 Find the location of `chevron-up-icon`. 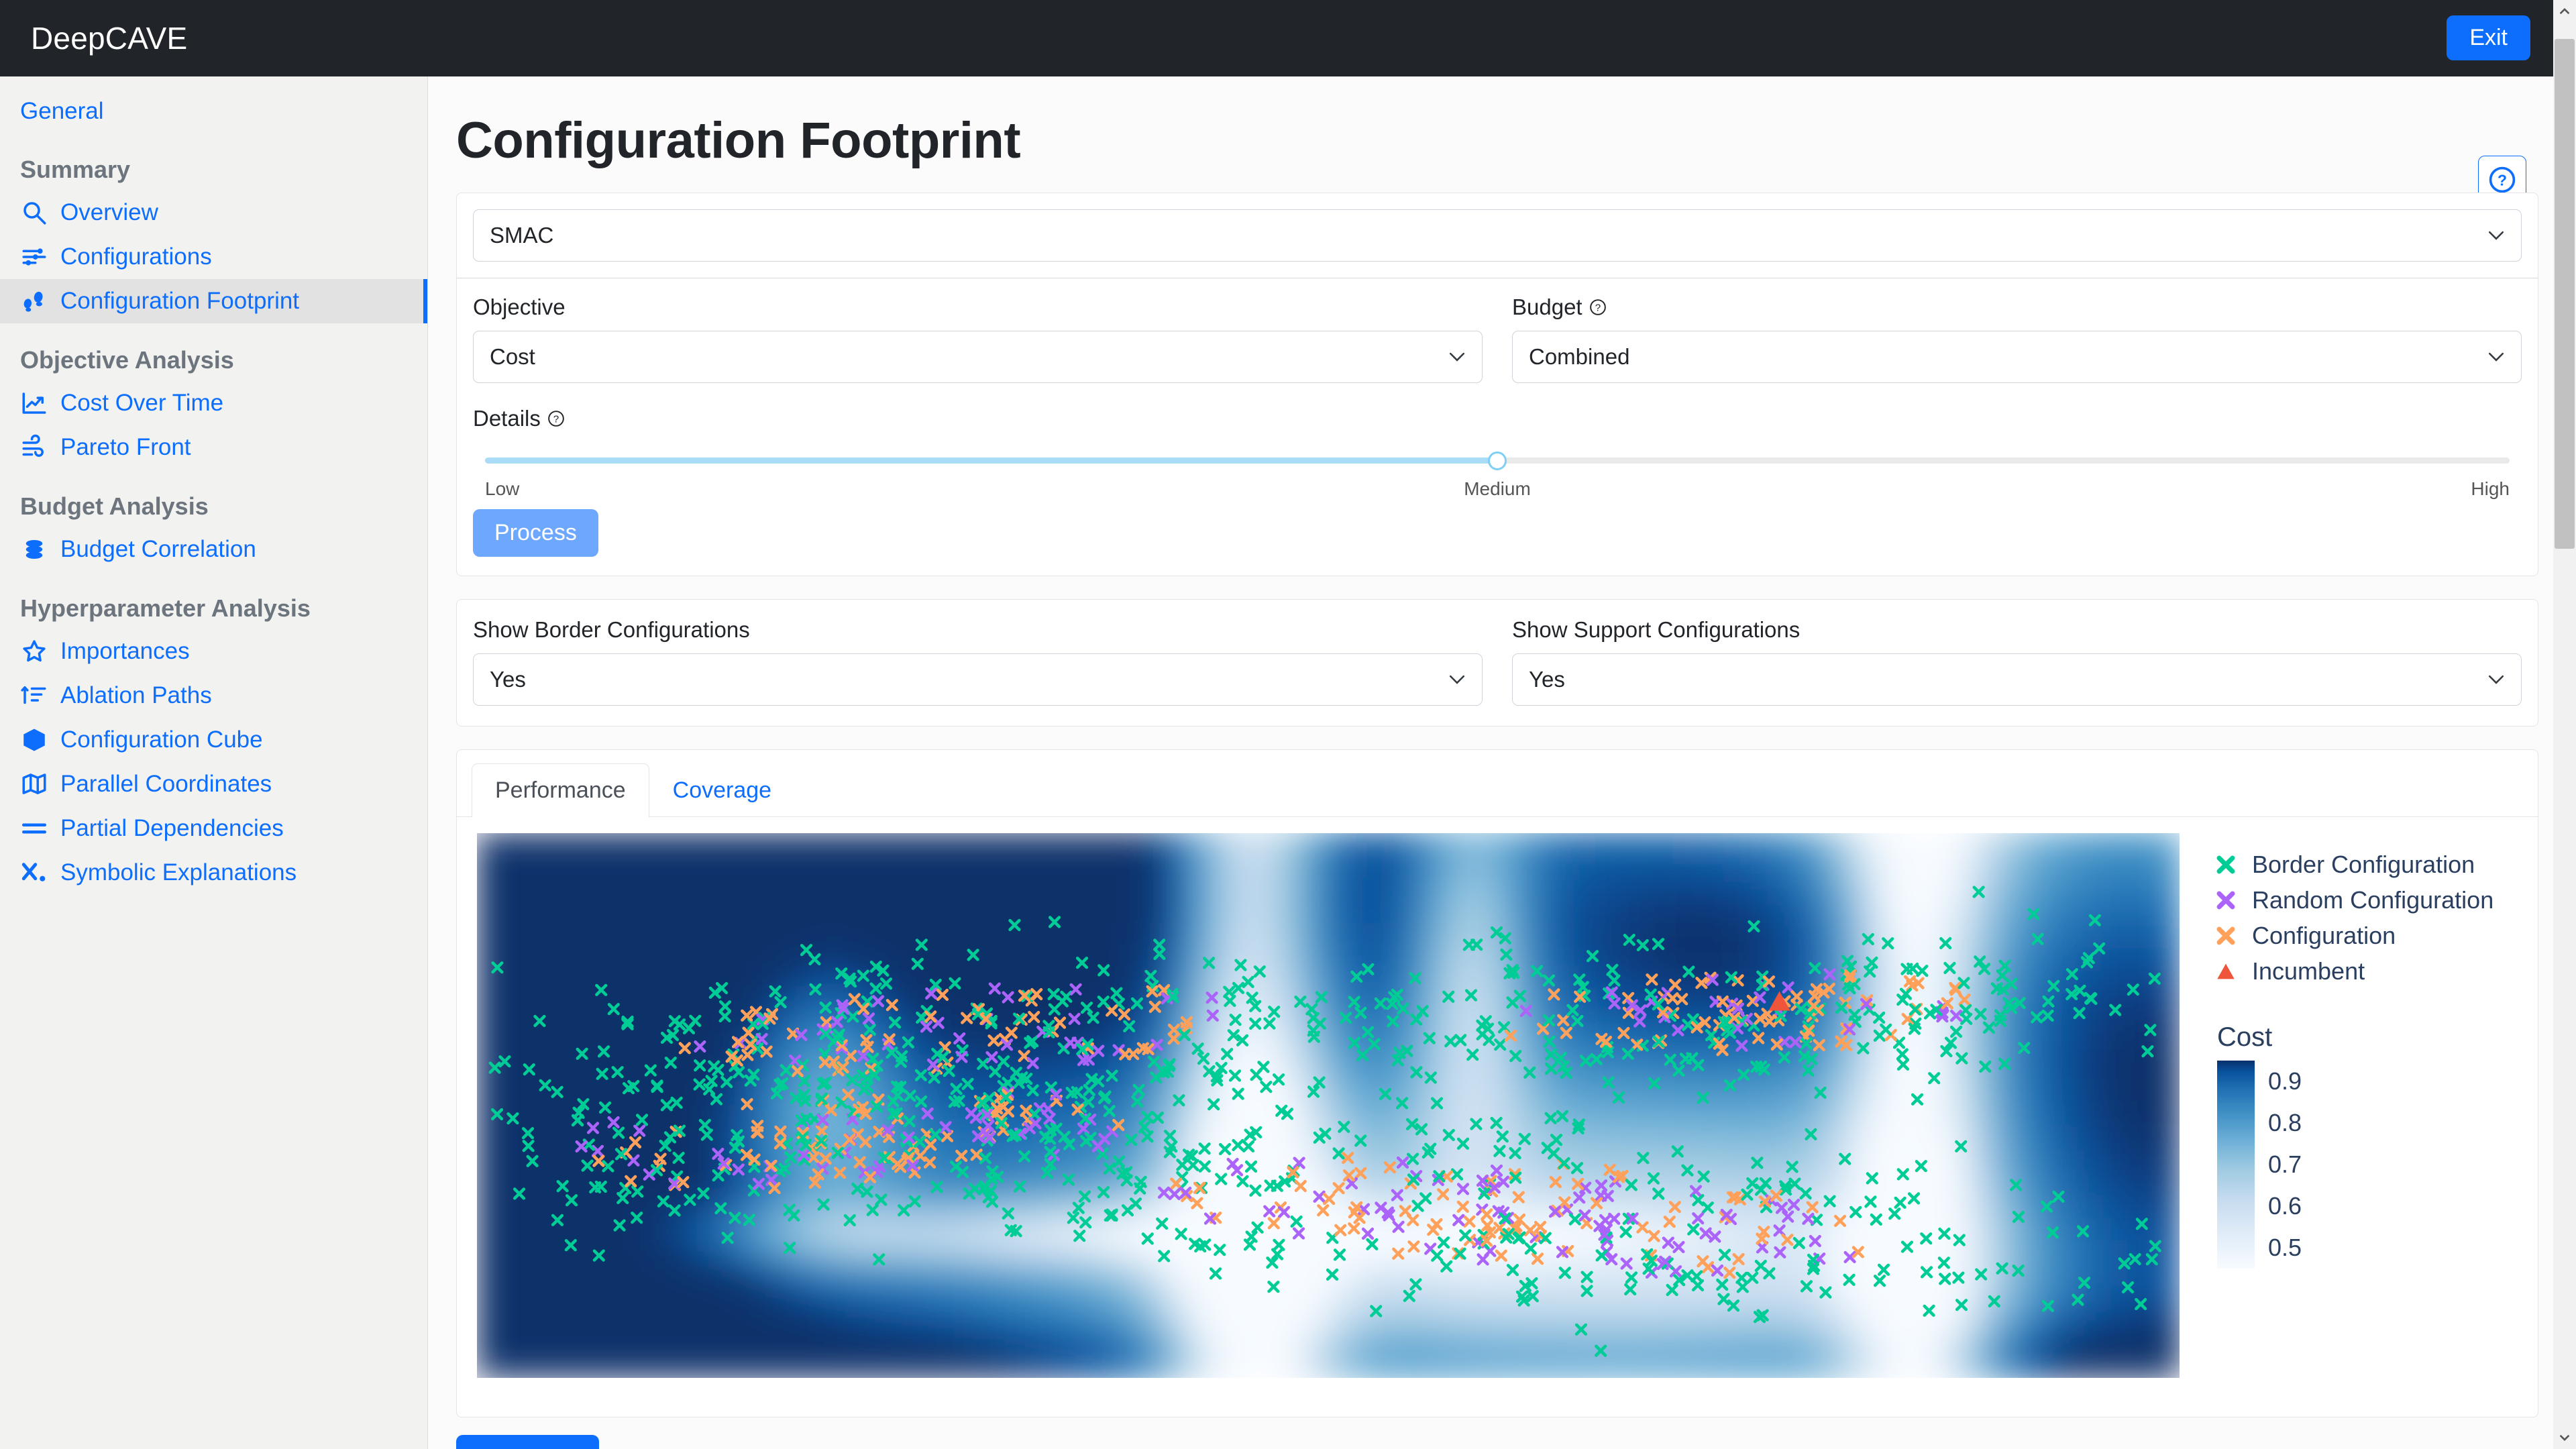

chevron-up-icon is located at coordinates (2564, 11).